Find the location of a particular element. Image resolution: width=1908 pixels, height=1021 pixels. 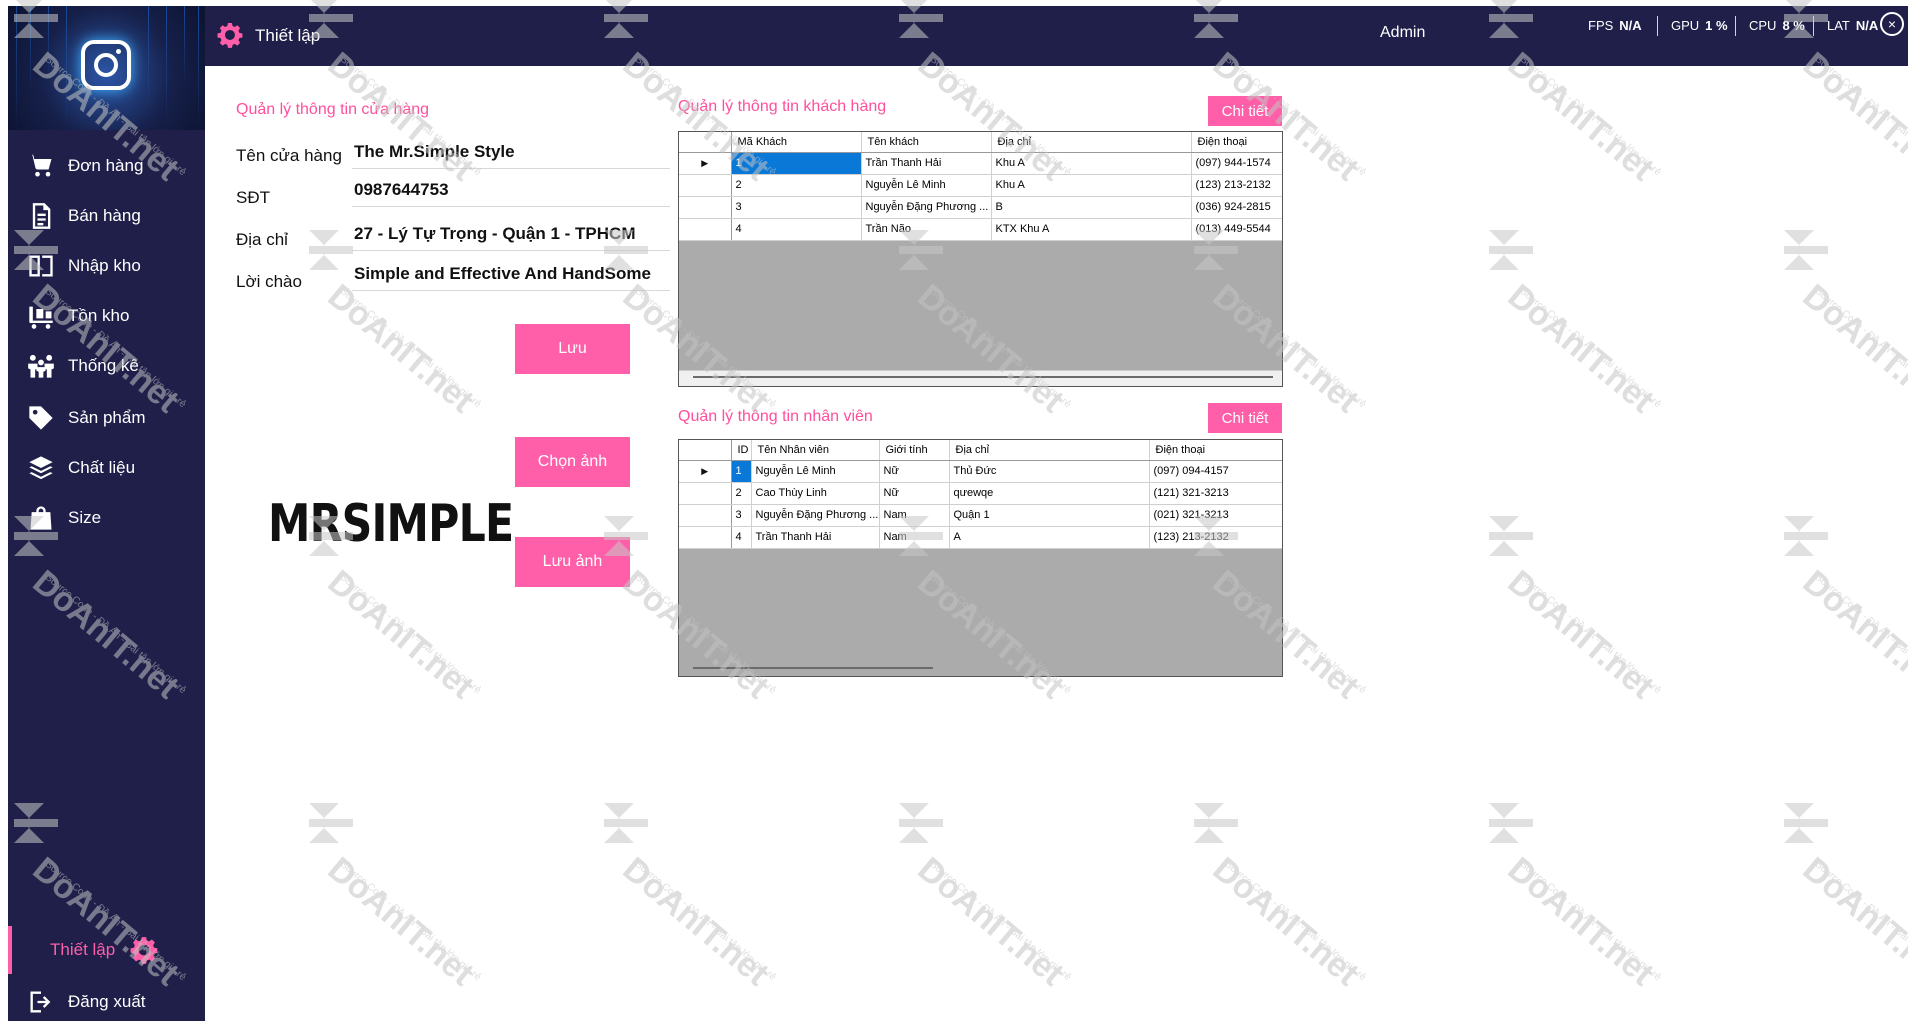

column-header: Tên Nhân viên is located at coordinates (815, 450).